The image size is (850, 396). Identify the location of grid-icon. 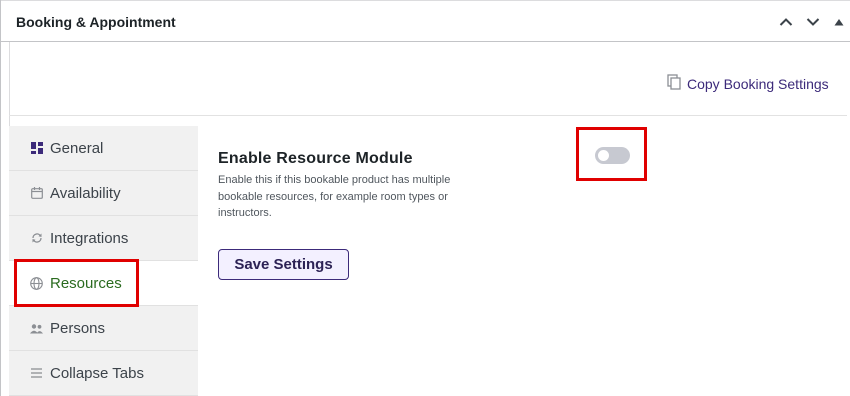
(36, 148).